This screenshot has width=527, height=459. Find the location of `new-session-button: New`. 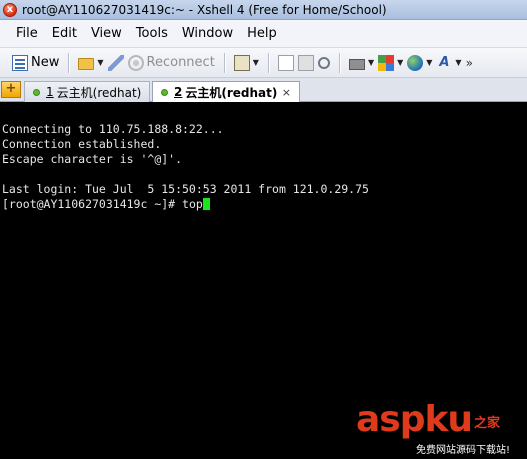

new-session-button: New is located at coordinates (35, 63).